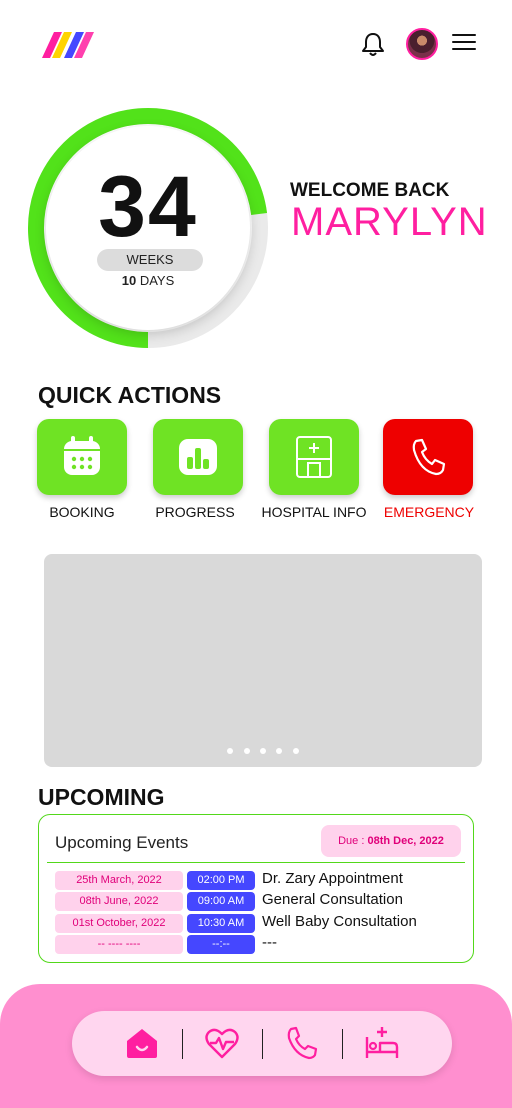  I want to click on bottom-nav, so click(262, 1043).